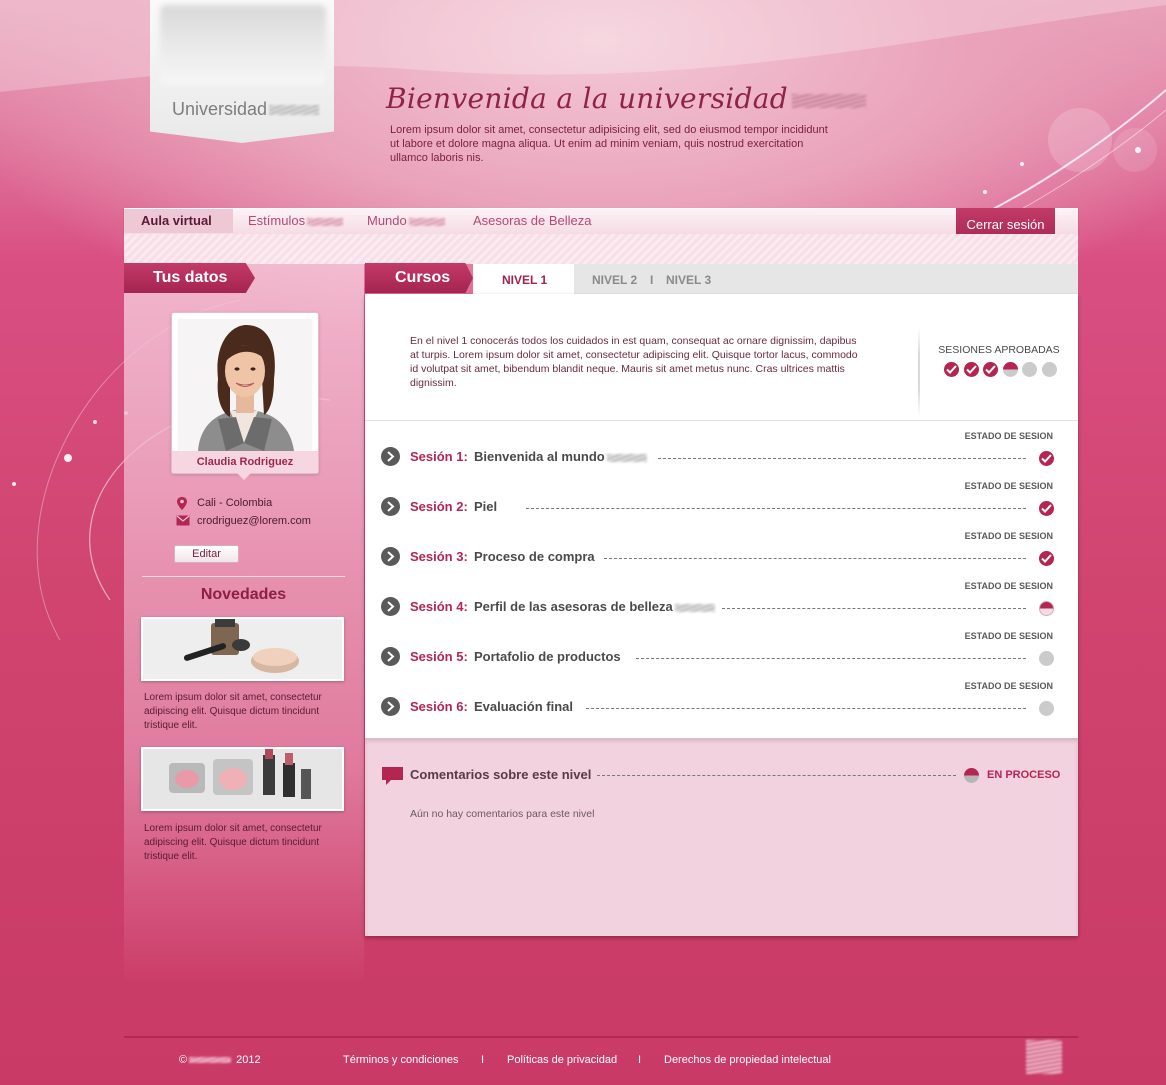 This screenshot has width=1166, height=1085. What do you see at coordinates (246, 109) in the screenshot?
I see `logo-text: Universidad` at bounding box center [246, 109].